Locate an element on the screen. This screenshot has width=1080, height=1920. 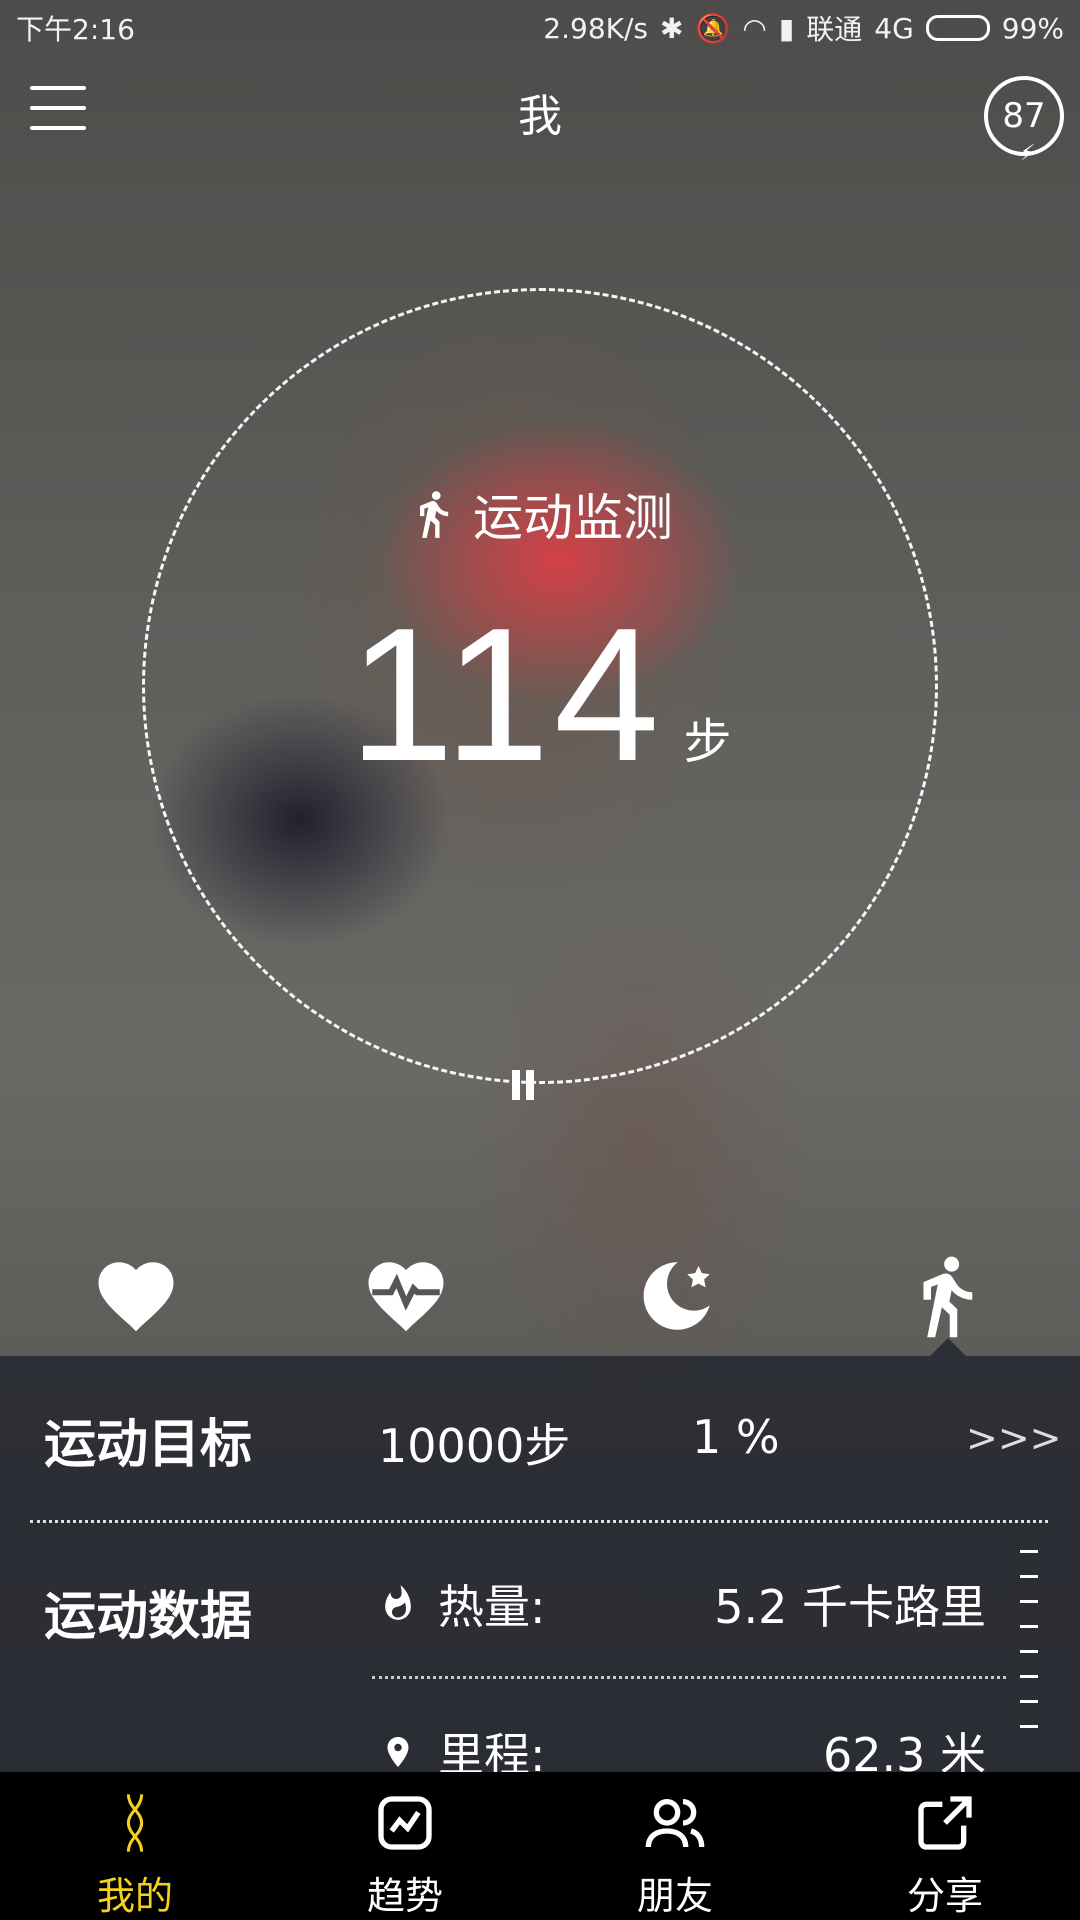
nav-item-mine: 我的 is located at coordinates (135, 1846).